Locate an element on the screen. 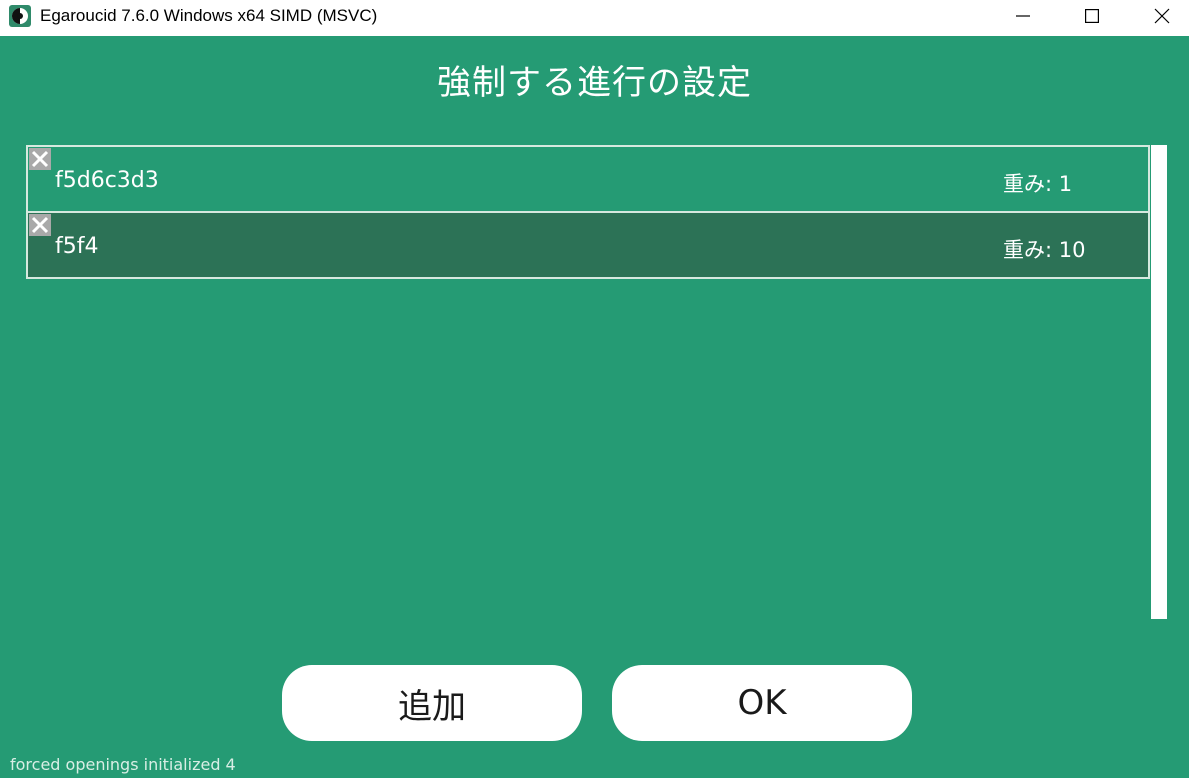 The image size is (1189, 778). close-button is located at coordinates (1157, 16).